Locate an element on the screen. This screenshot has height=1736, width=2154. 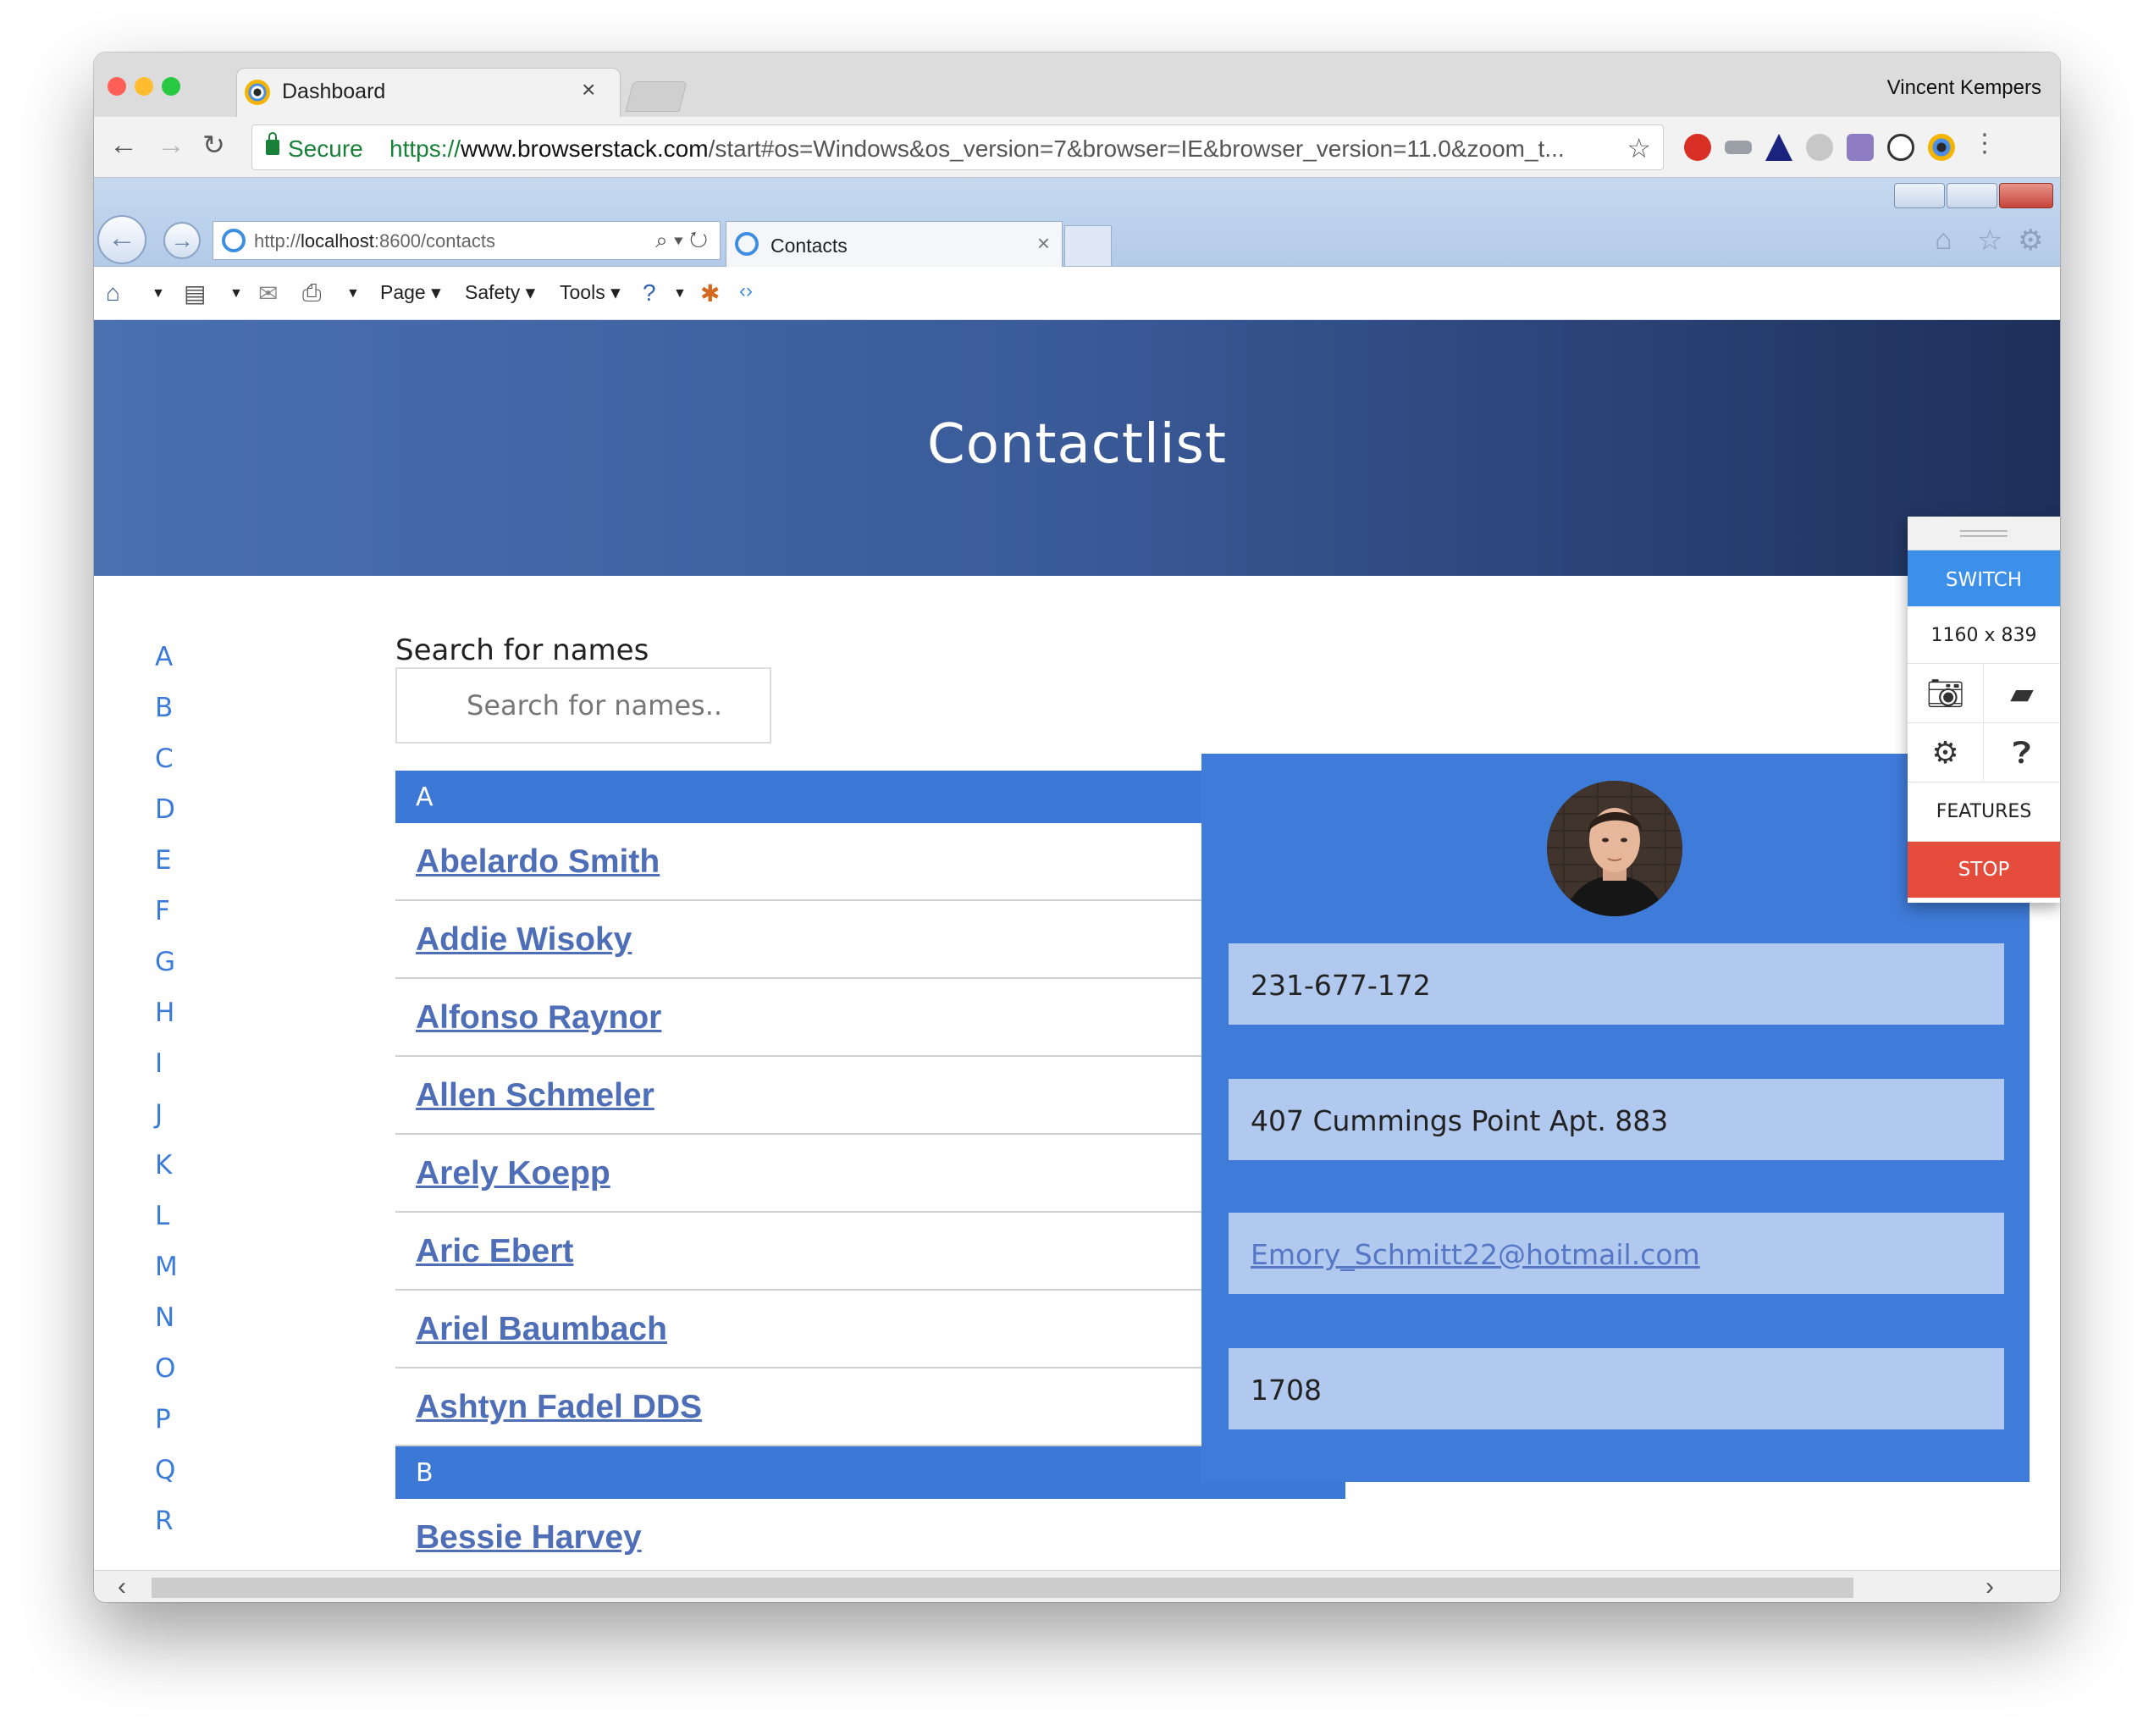
contact-name-link: Allen Schmeler is located at coordinates (535, 1095).